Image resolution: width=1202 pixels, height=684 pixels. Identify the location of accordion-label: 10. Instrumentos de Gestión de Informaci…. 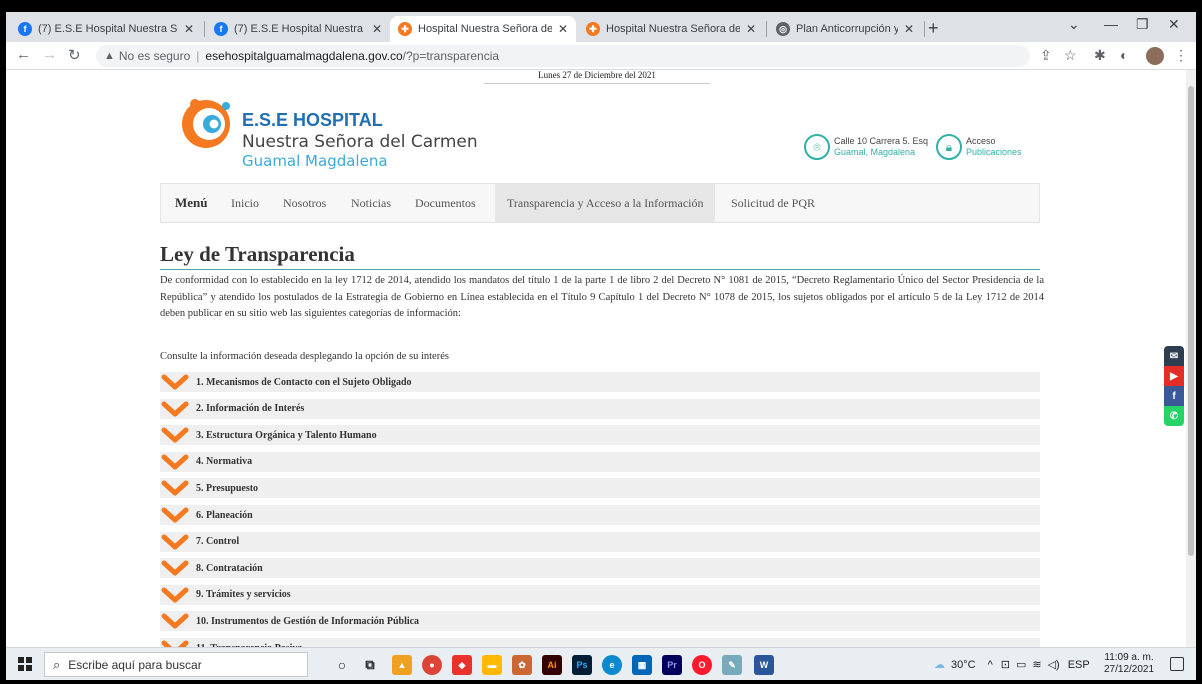
(308, 621).